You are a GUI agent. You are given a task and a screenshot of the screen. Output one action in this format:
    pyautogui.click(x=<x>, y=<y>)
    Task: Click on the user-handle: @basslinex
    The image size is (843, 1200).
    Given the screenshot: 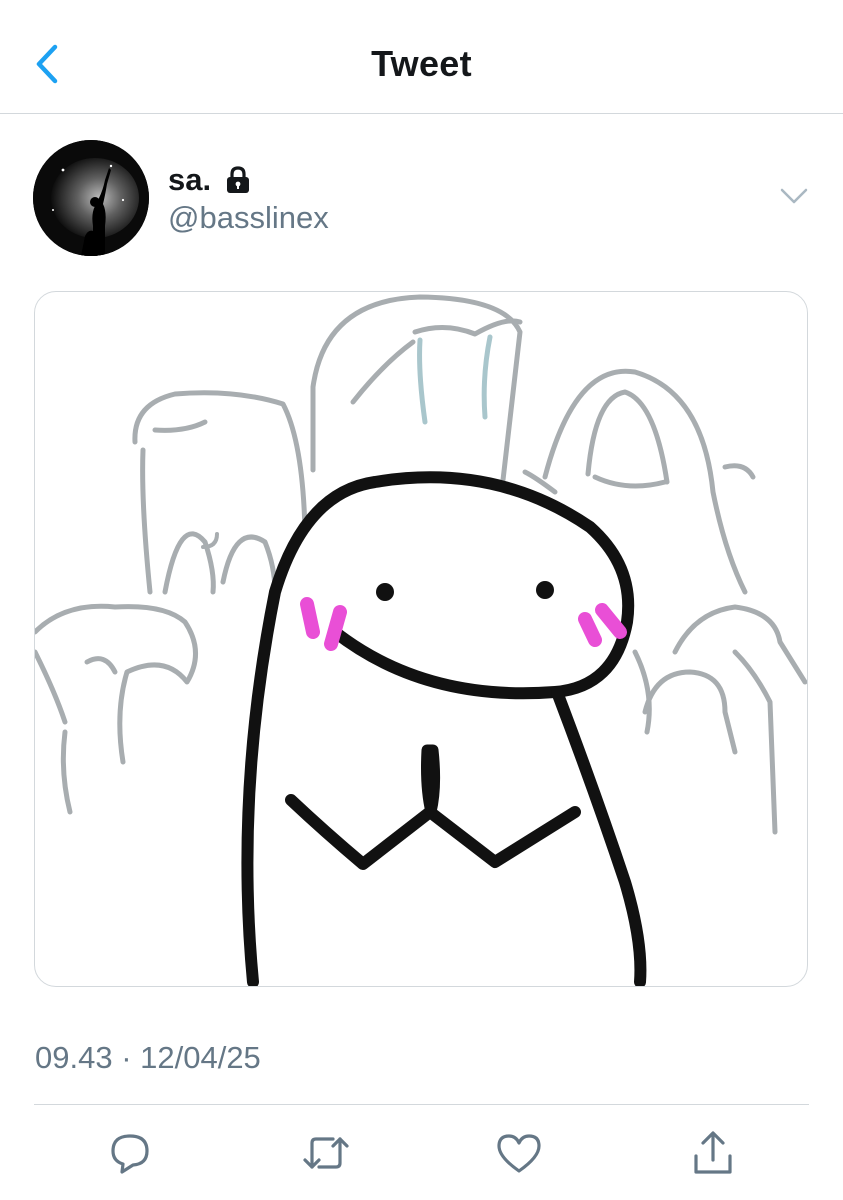 What is the action you would take?
    pyautogui.click(x=248, y=218)
    